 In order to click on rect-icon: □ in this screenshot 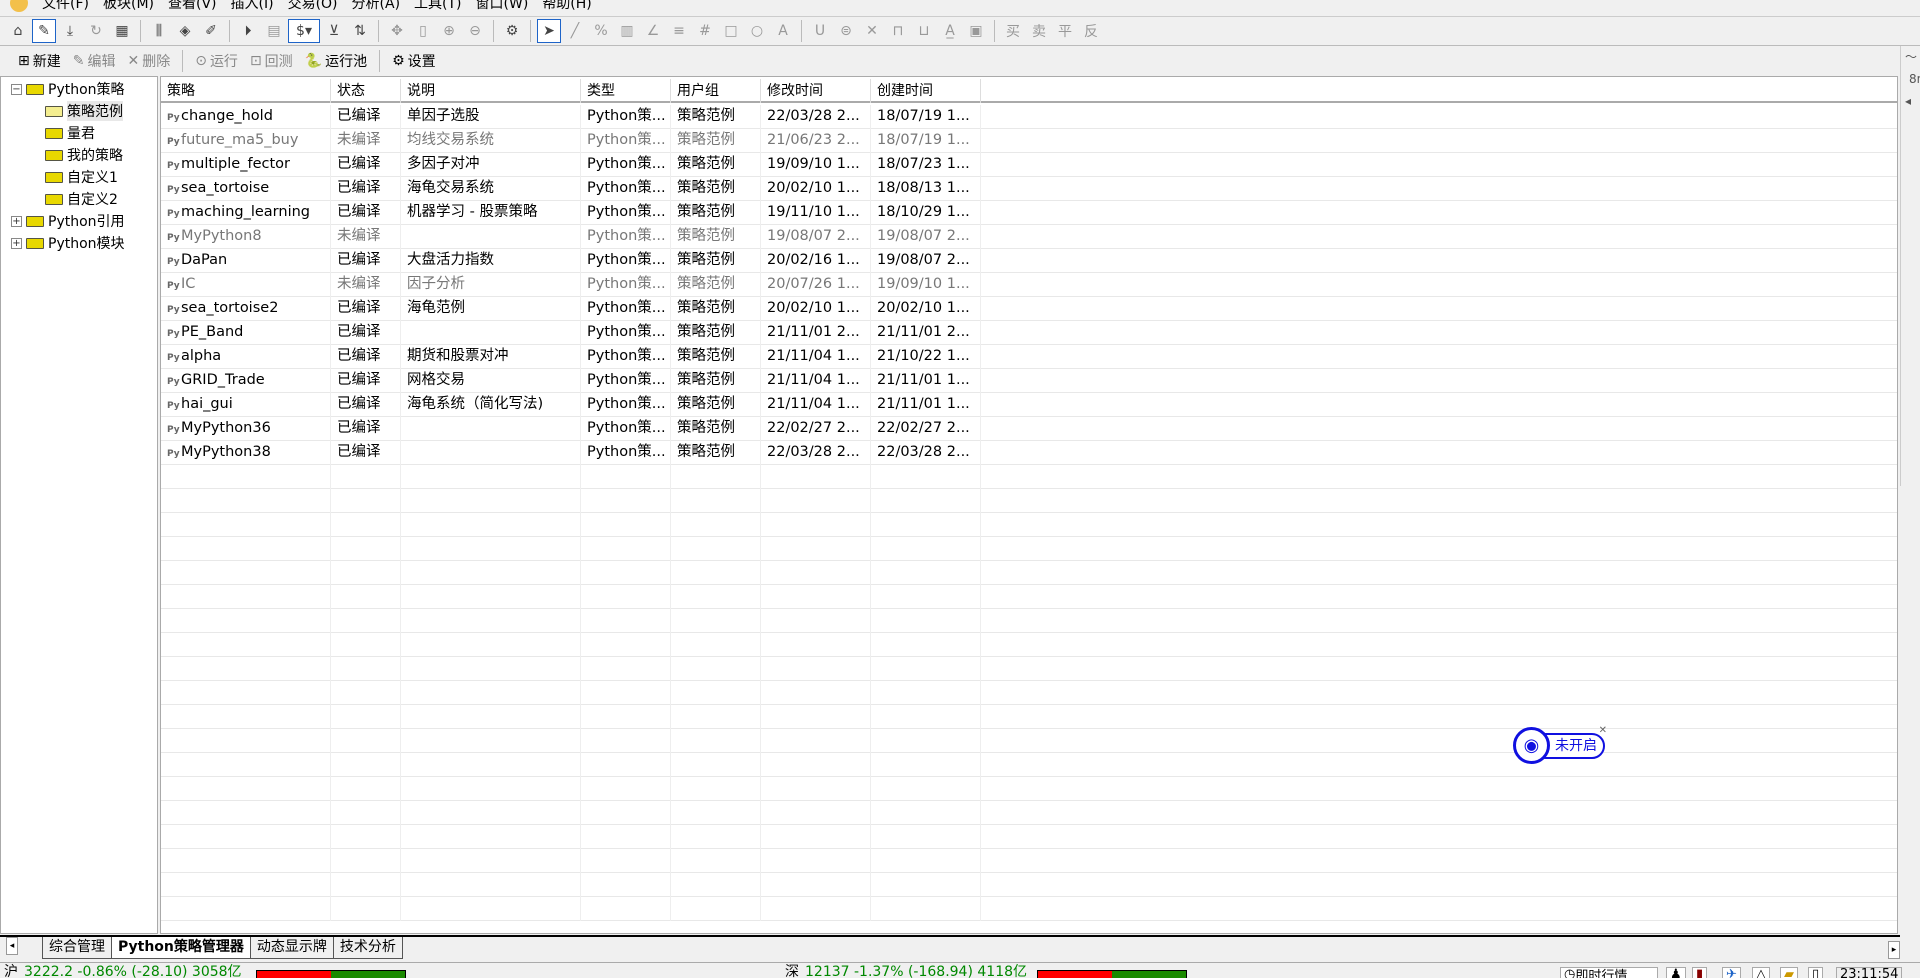, I will do `click(731, 31)`.